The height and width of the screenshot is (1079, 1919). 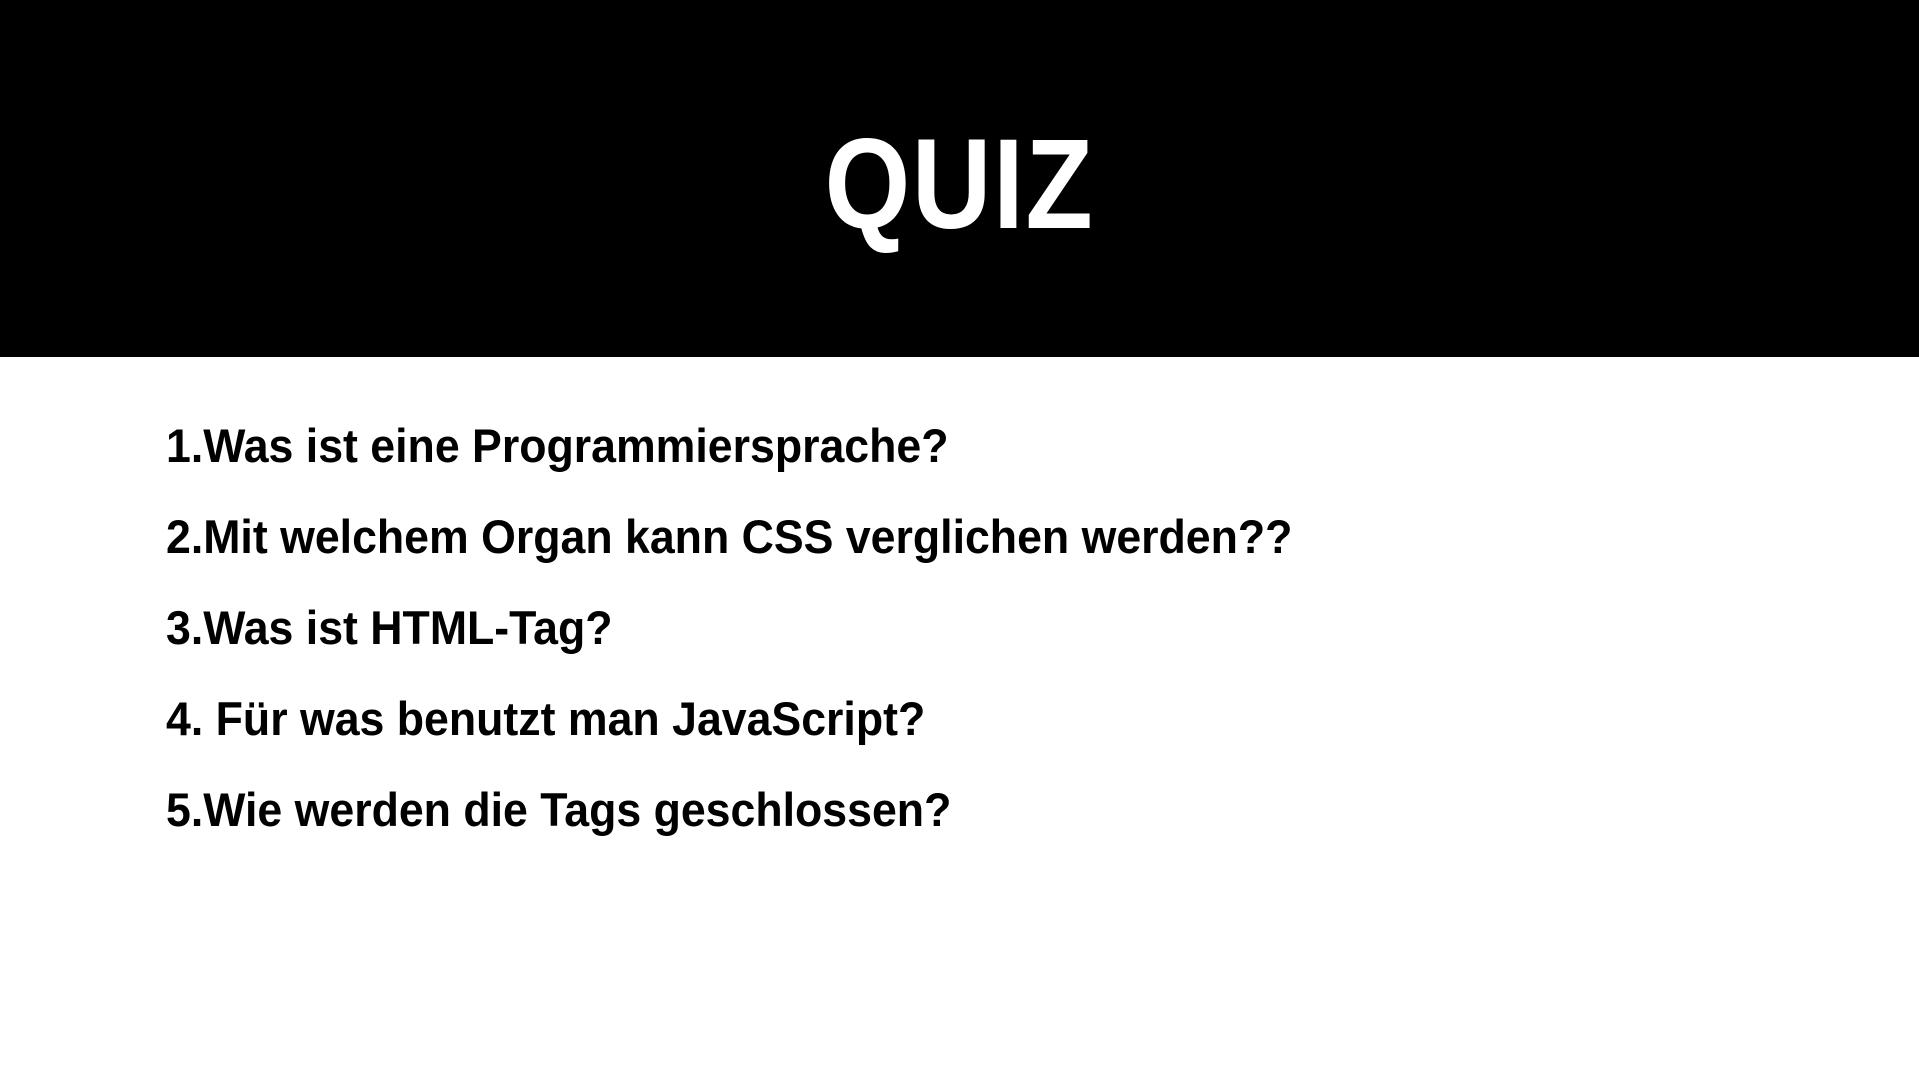 I want to click on slide-title: QUIZ, so click(x=959, y=184).